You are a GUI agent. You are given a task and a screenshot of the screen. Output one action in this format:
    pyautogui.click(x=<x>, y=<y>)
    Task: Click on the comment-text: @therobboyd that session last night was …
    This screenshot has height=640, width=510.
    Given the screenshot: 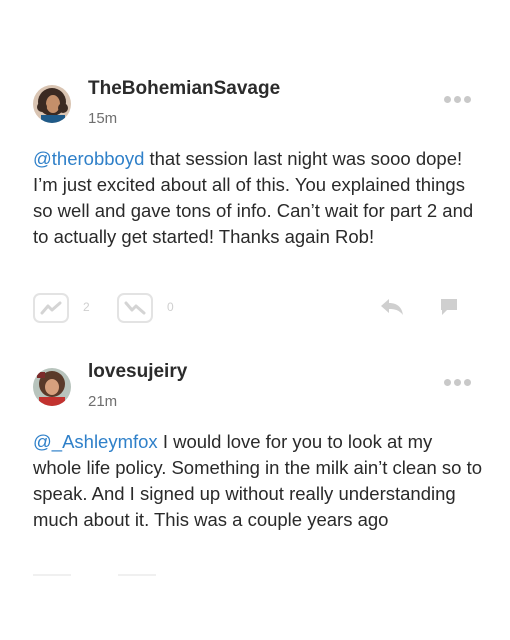 What is the action you would take?
    pyautogui.click(x=258, y=198)
    